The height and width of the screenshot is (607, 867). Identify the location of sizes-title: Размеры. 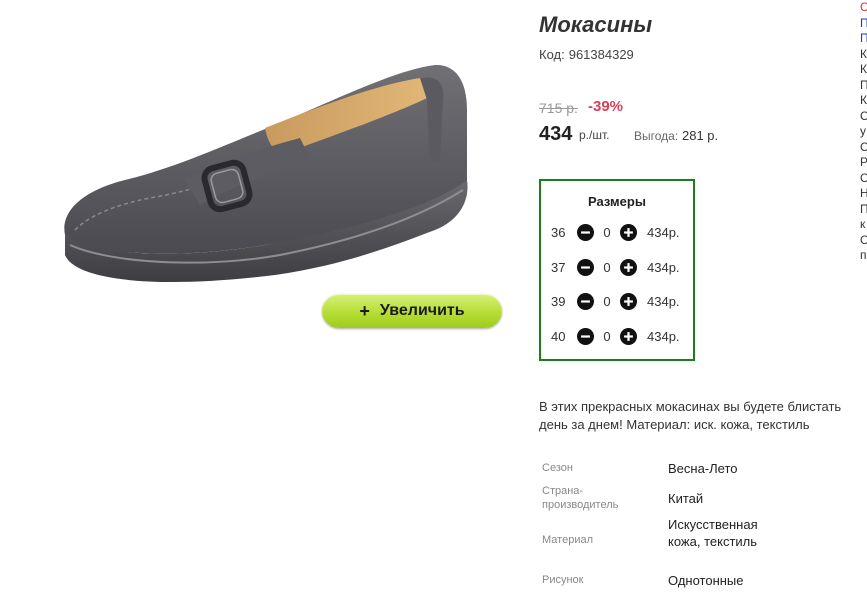
(617, 201).